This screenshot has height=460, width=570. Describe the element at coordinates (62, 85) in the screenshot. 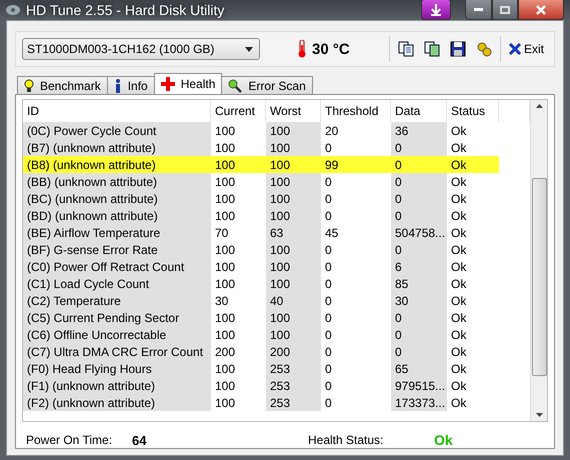

I see `tab: Benchmark` at that location.